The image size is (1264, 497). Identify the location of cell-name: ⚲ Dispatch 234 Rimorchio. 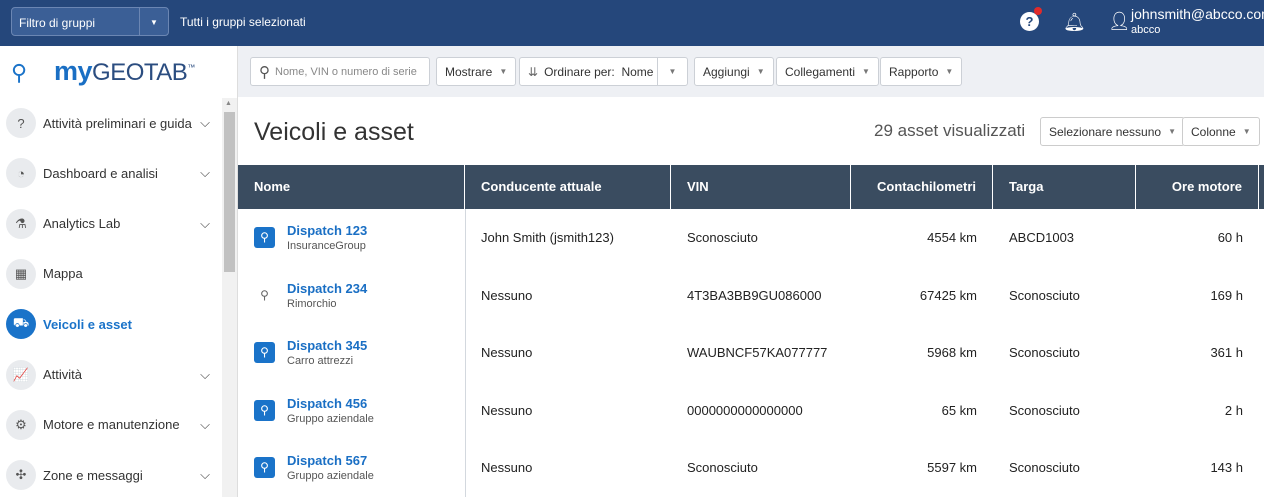
(351, 295).